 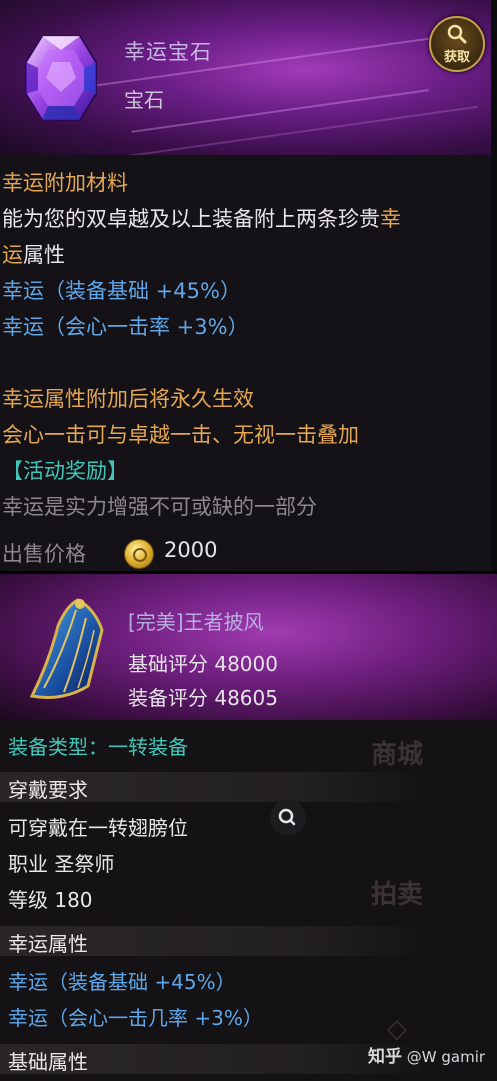 I want to click on requirement-class: 职业 圣祭师, so click(x=61, y=864).